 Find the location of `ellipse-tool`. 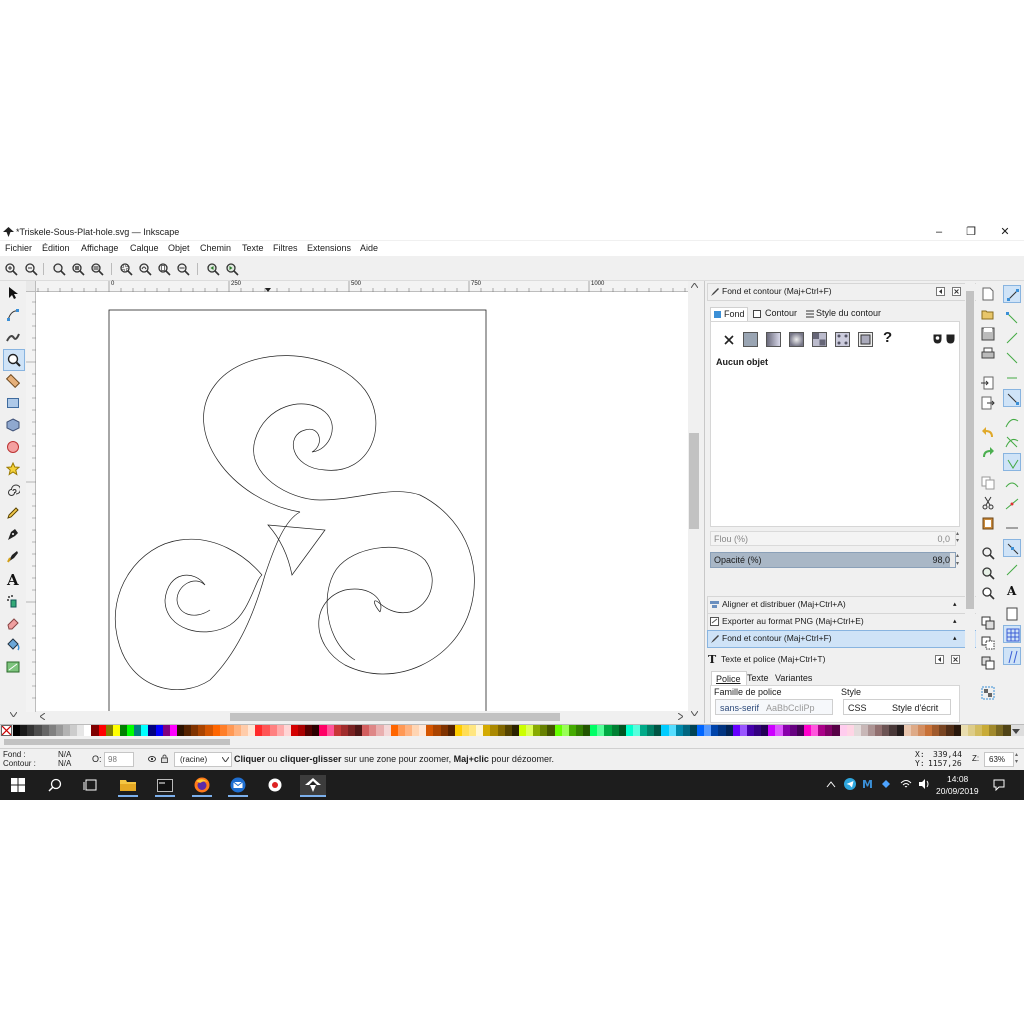

ellipse-tool is located at coordinates (13, 447).